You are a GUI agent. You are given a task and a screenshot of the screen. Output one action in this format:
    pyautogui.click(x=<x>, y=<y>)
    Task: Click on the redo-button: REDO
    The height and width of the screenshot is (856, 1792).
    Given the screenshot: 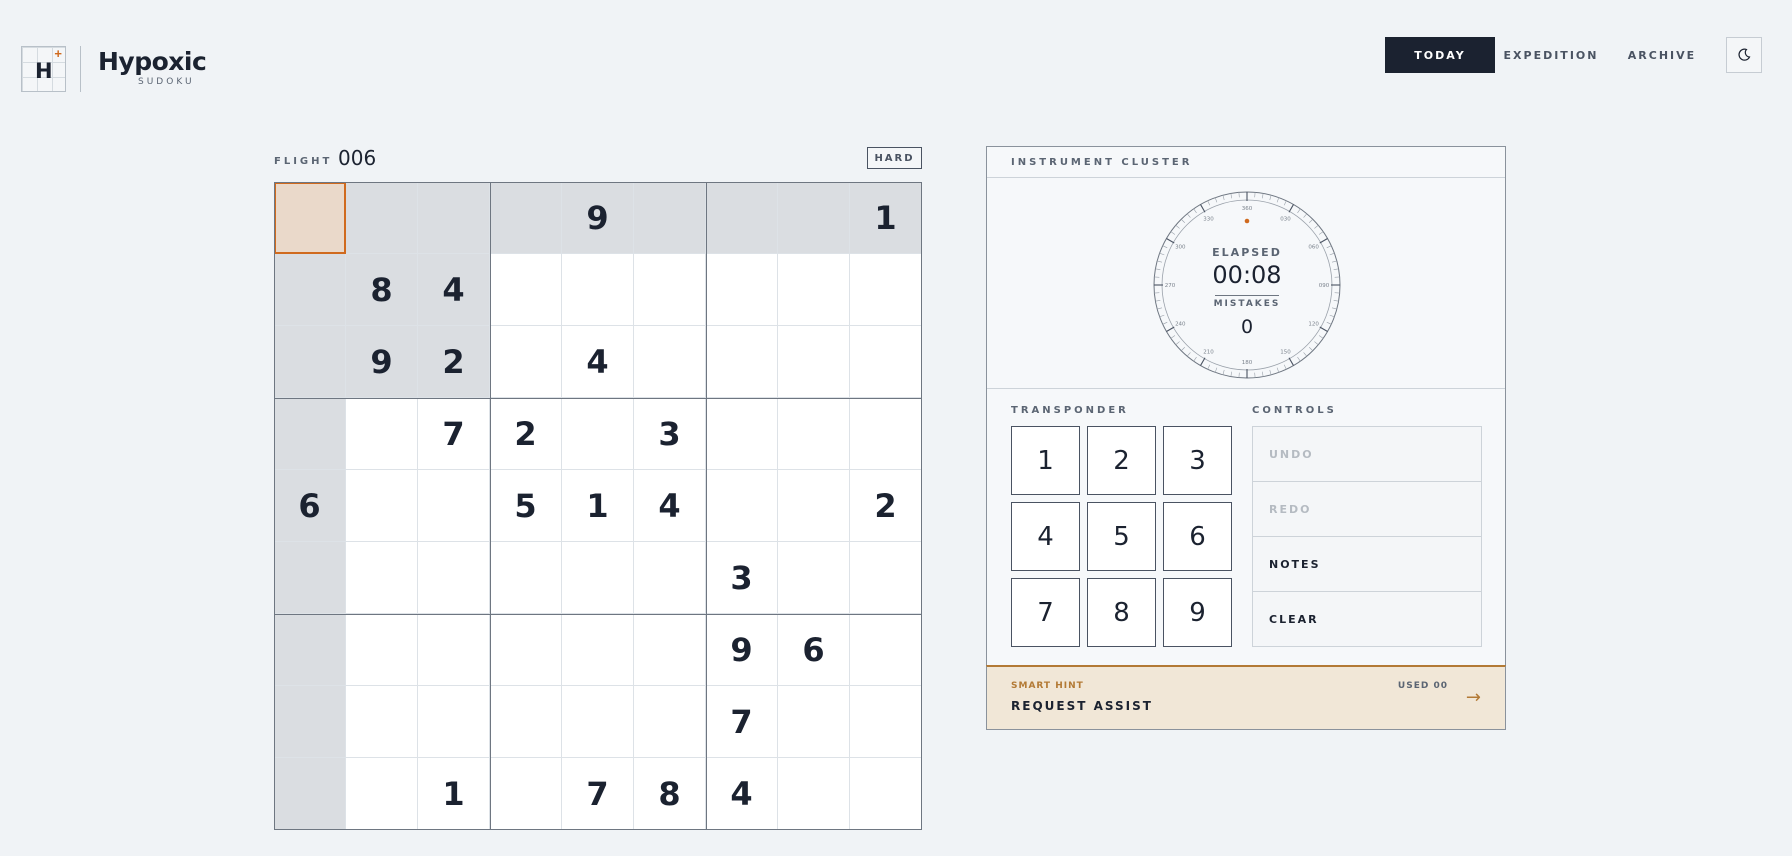 What is the action you would take?
    pyautogui.click(x=1367, y=509)
    